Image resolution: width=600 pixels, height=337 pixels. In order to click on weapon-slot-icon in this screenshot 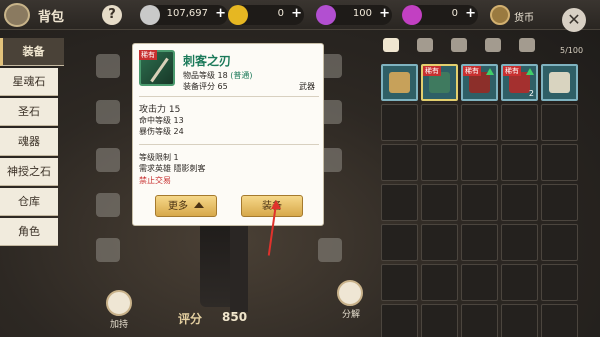, I will do `click(108, 66)`.